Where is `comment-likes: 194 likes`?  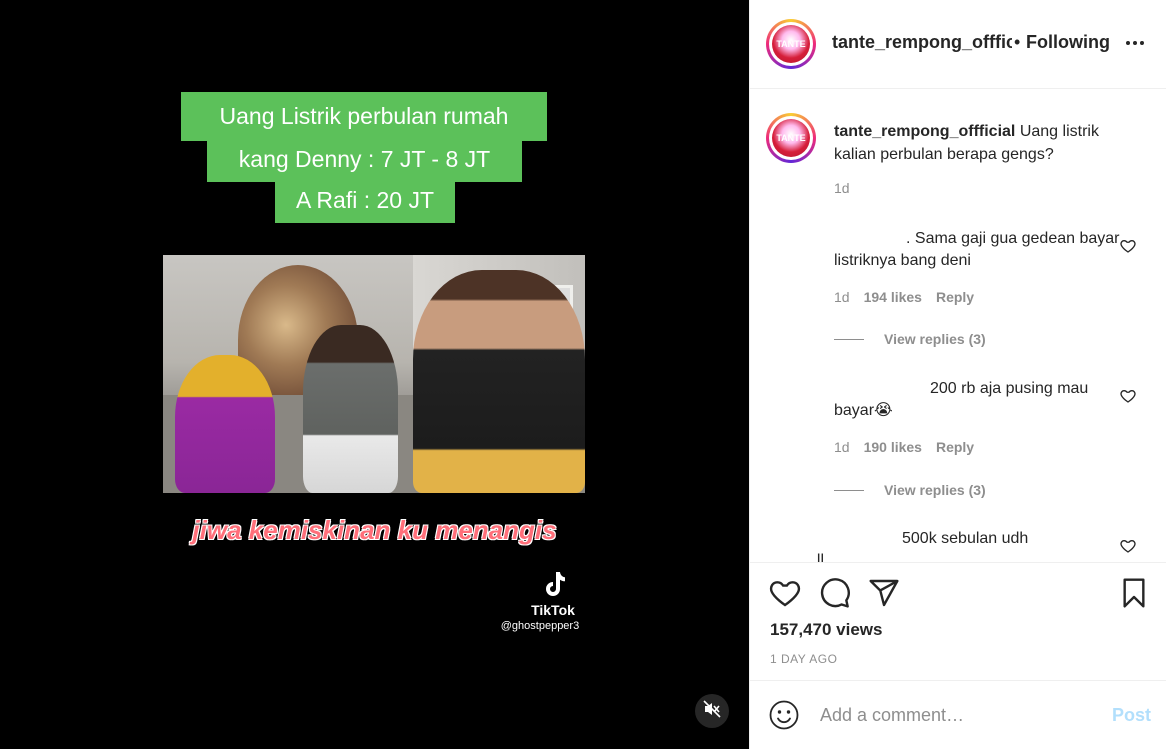
comment-likes: 194 likes is located at coordinates (893, 297).